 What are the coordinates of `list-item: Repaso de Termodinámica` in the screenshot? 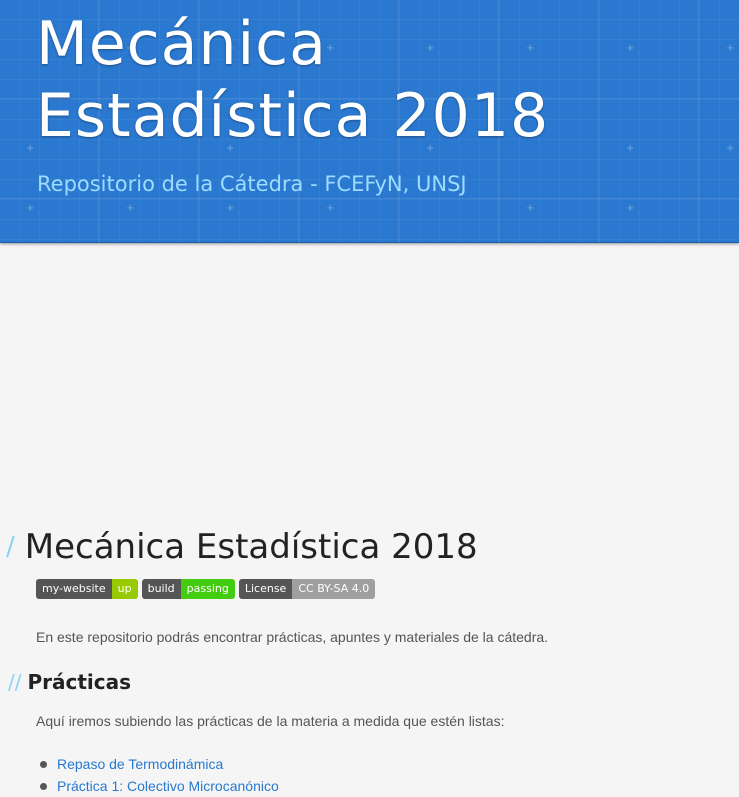 It's located at (159, 764).